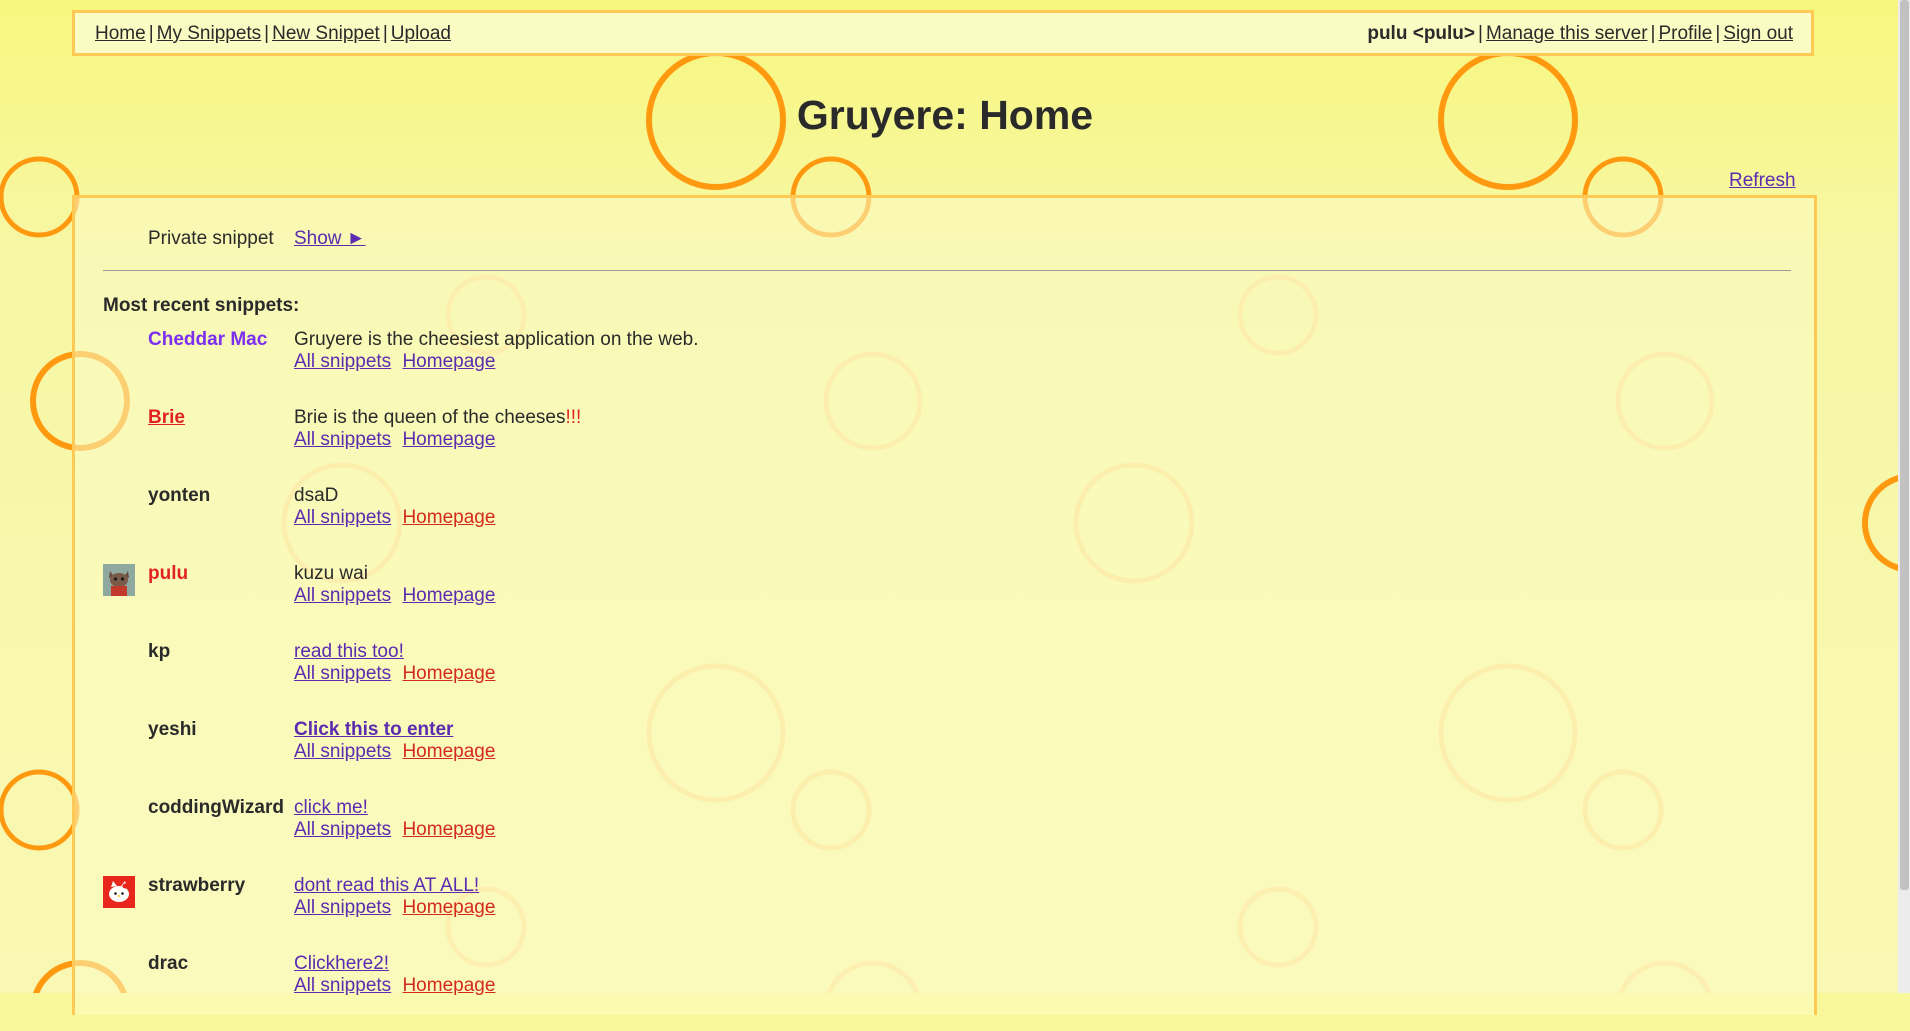  I want to click on snippet-author-wrapper: Brie, so click(166, 418).